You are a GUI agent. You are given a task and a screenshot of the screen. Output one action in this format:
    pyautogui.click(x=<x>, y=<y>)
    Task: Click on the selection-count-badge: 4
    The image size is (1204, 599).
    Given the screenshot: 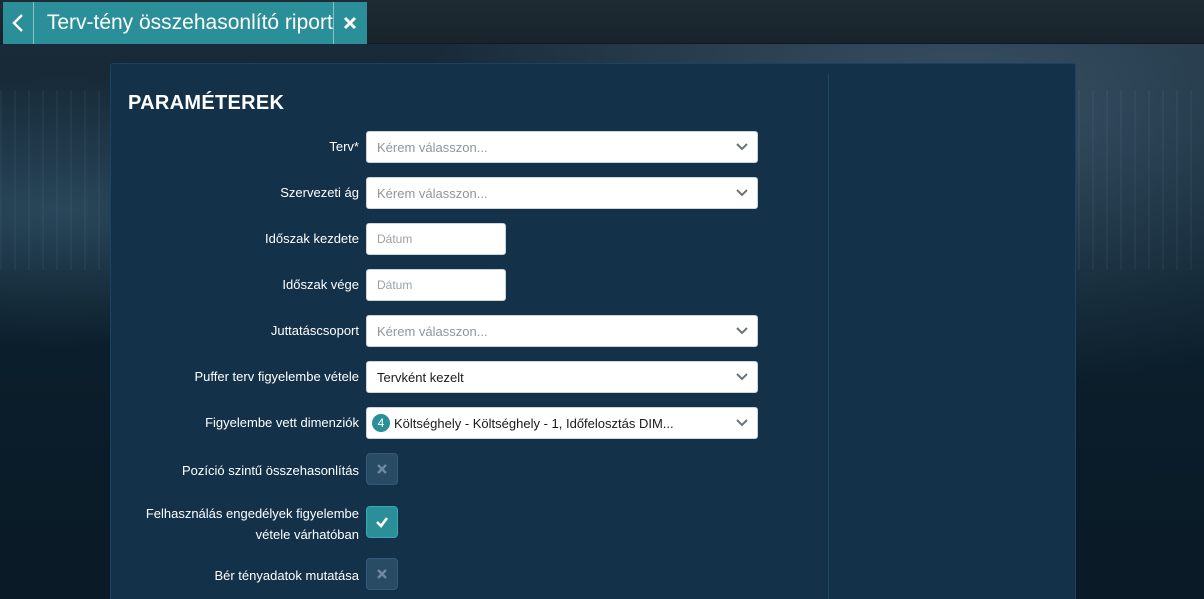 What is the action you would take?
    pyautogui.click(x=381, y=423)
    